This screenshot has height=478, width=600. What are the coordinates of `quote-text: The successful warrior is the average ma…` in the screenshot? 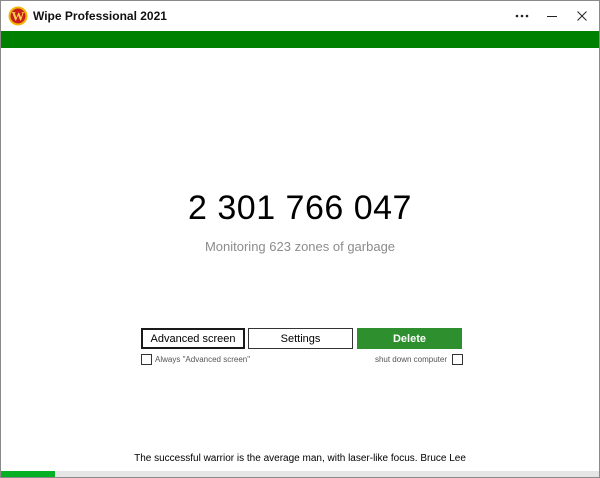 It's located at (300, 458).